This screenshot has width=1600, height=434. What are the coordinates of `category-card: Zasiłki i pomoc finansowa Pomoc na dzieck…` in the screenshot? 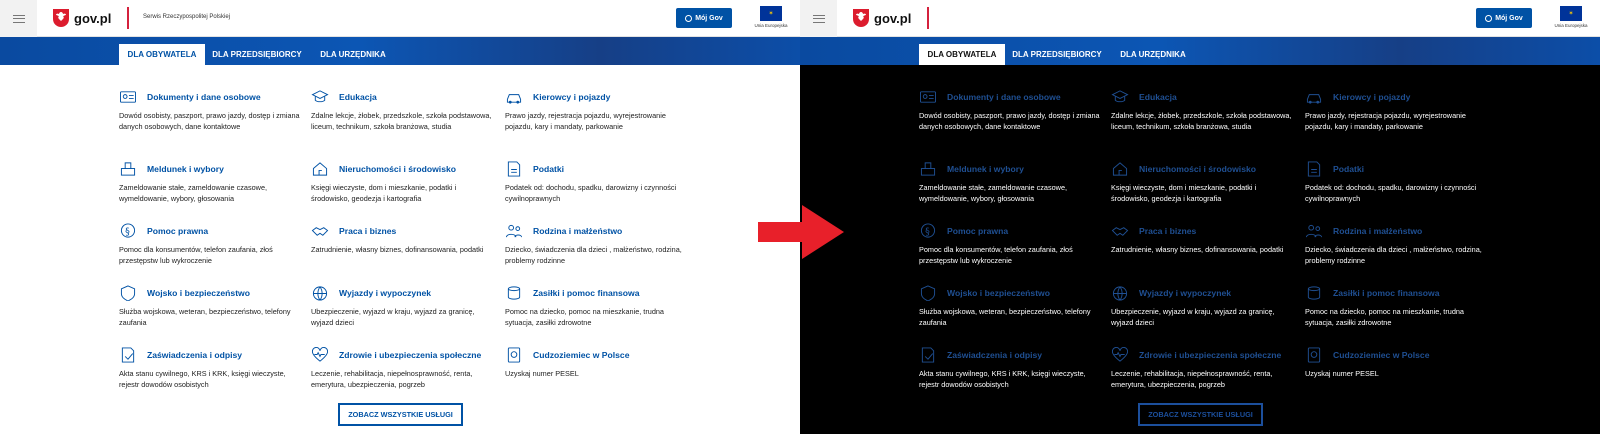 It's located at (1397, 306).